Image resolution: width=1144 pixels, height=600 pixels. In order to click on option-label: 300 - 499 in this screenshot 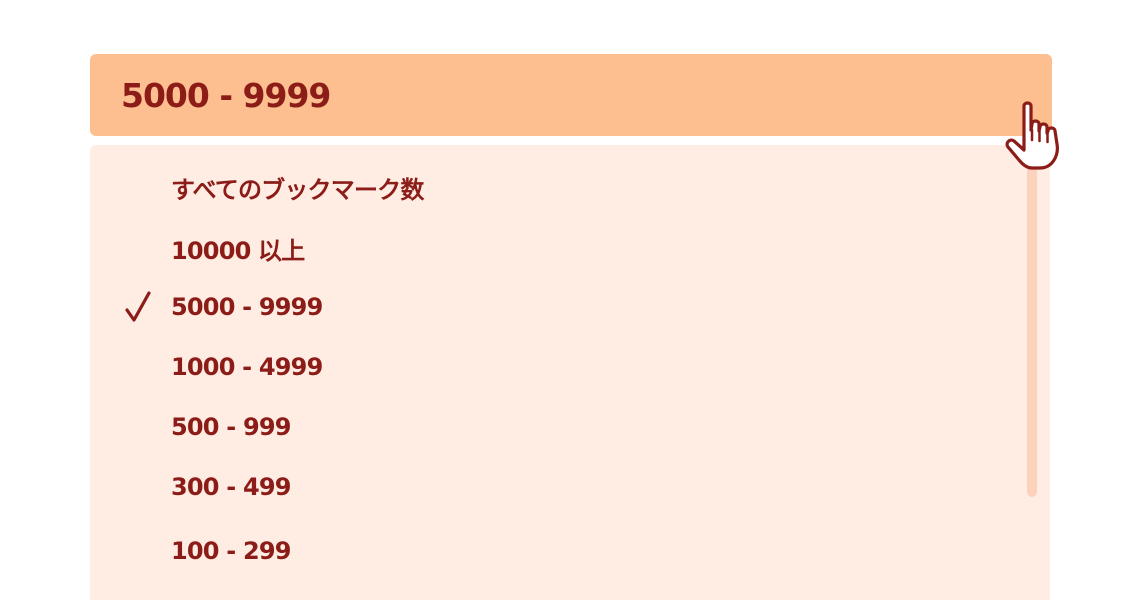, I will do `click(231, 487)`.